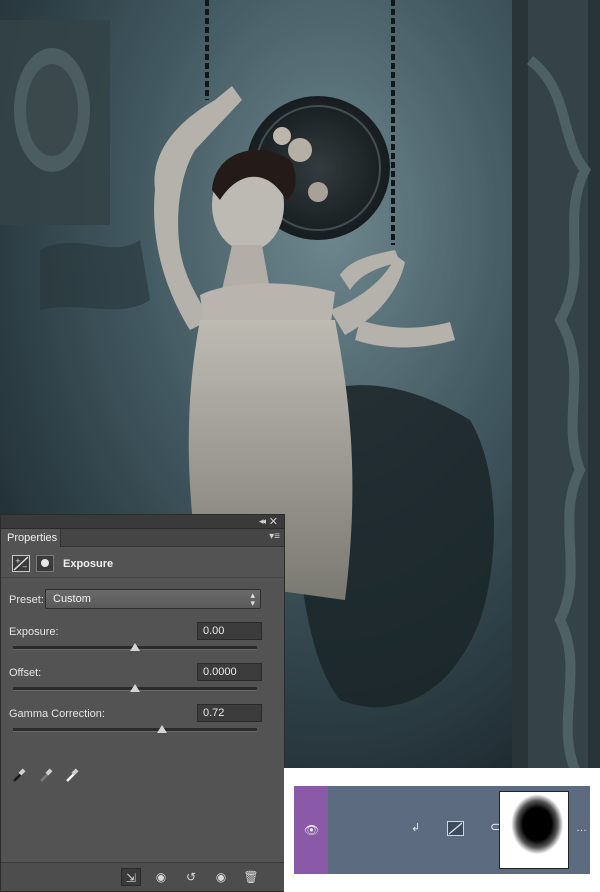  I want to click on exposure-input: 0.00, so click(229, 631).